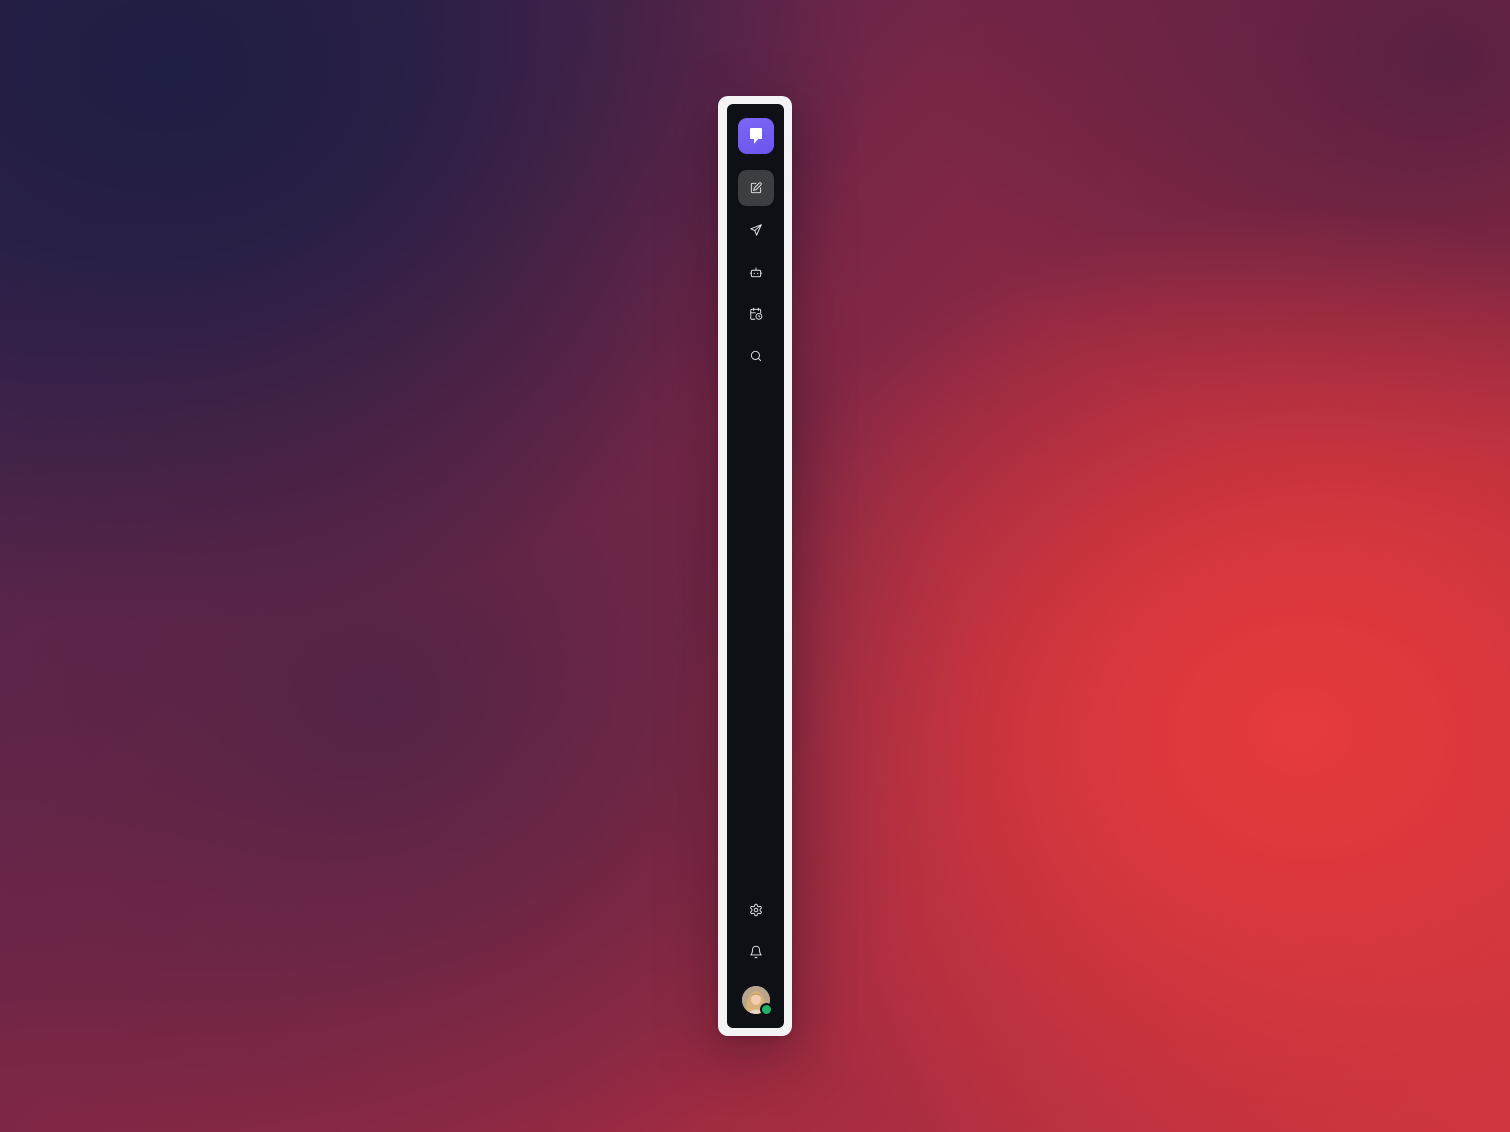 This screenshot has width=1510, height=1132. What do you see at coordinates (766, 1009) in the screenshot?
I see `online-status-indicator` at bounding box center [766, 1009].